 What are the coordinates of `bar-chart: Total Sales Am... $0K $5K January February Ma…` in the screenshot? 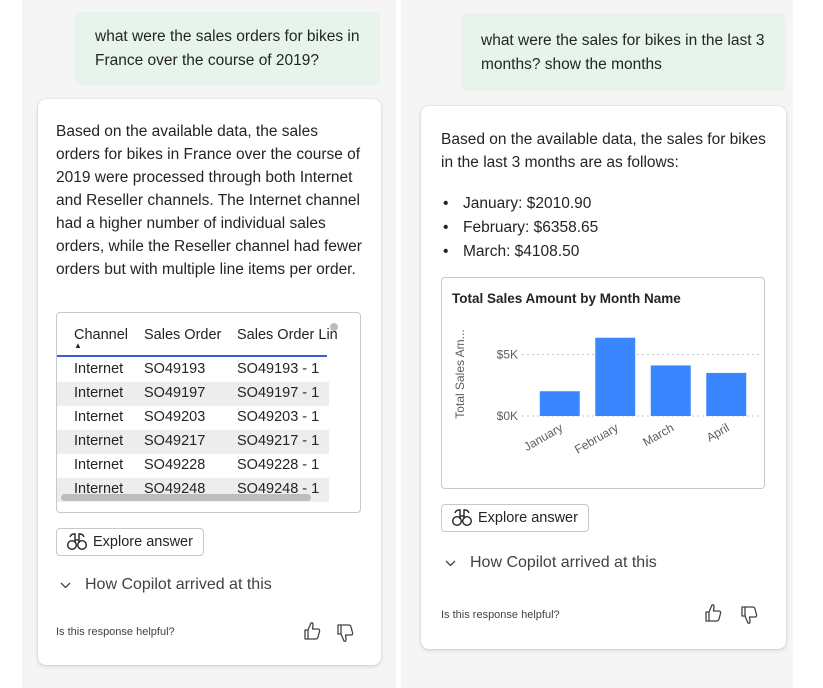 It's located at (606, 393).